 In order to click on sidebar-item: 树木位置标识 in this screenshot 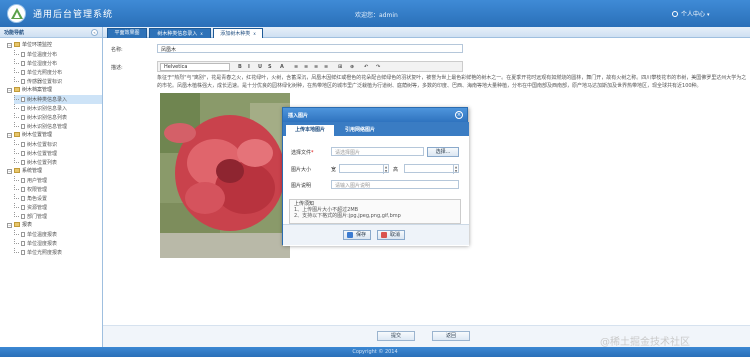, I will do `click(58, 144)`.